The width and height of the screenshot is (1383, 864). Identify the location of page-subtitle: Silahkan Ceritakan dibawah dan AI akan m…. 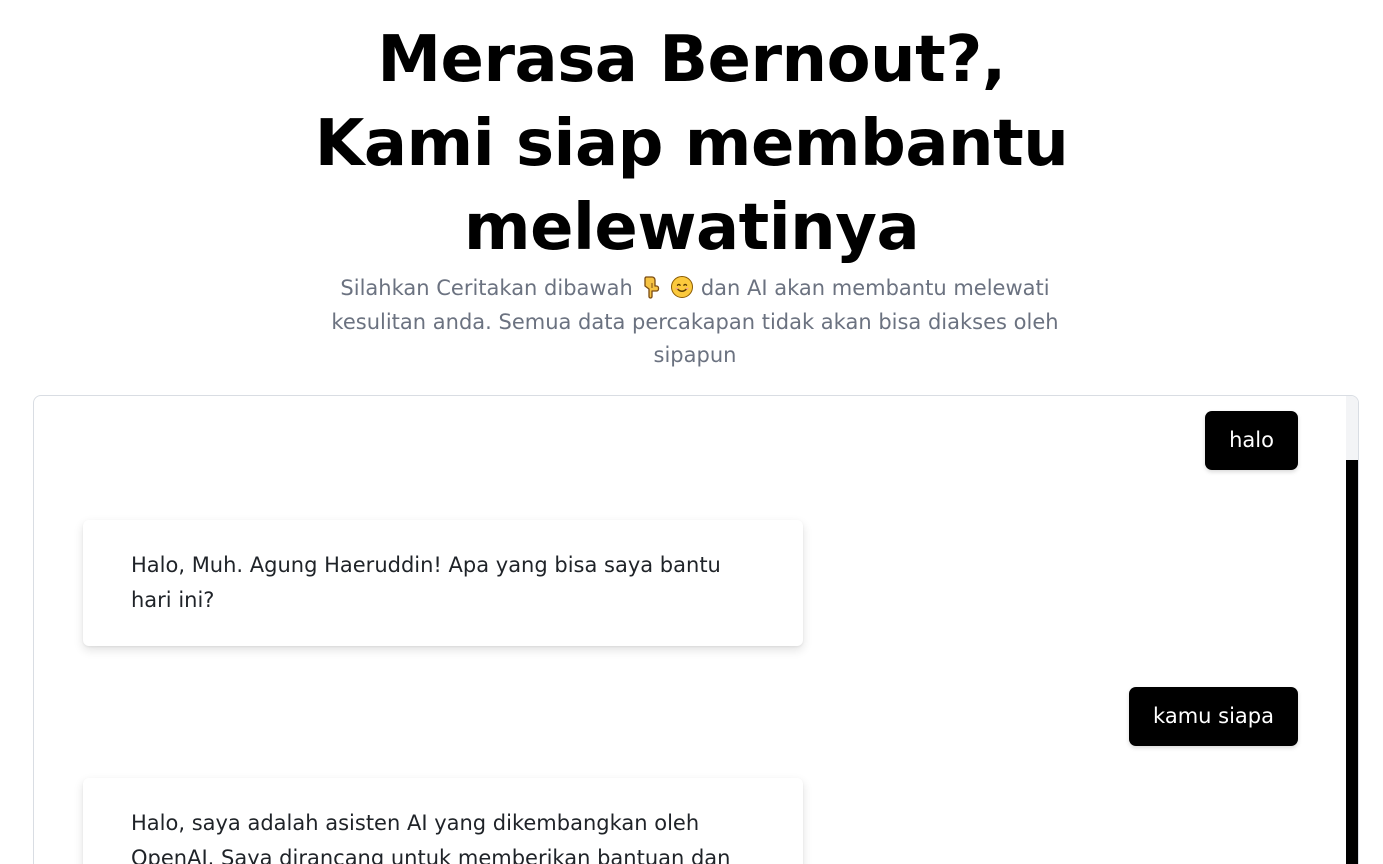
(695, 322).